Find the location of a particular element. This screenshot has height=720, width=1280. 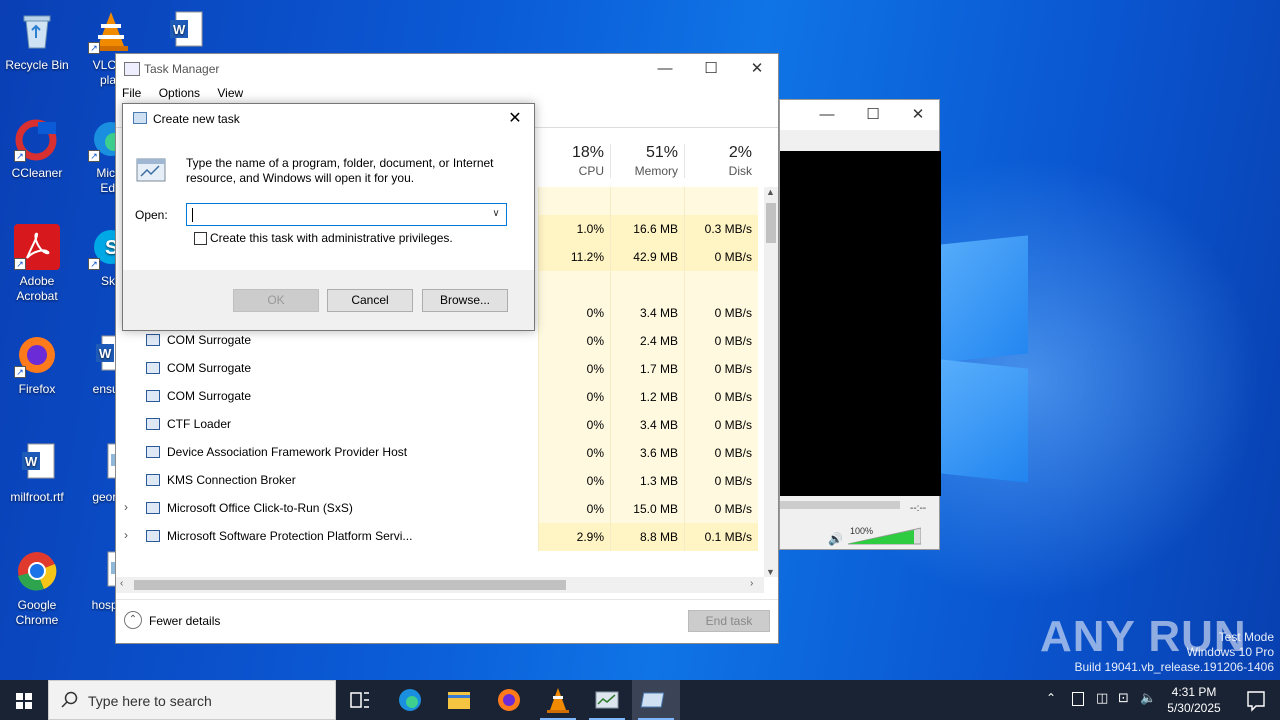

disk-cell: 0.1 MB/s is located at coordinates (721, 537).